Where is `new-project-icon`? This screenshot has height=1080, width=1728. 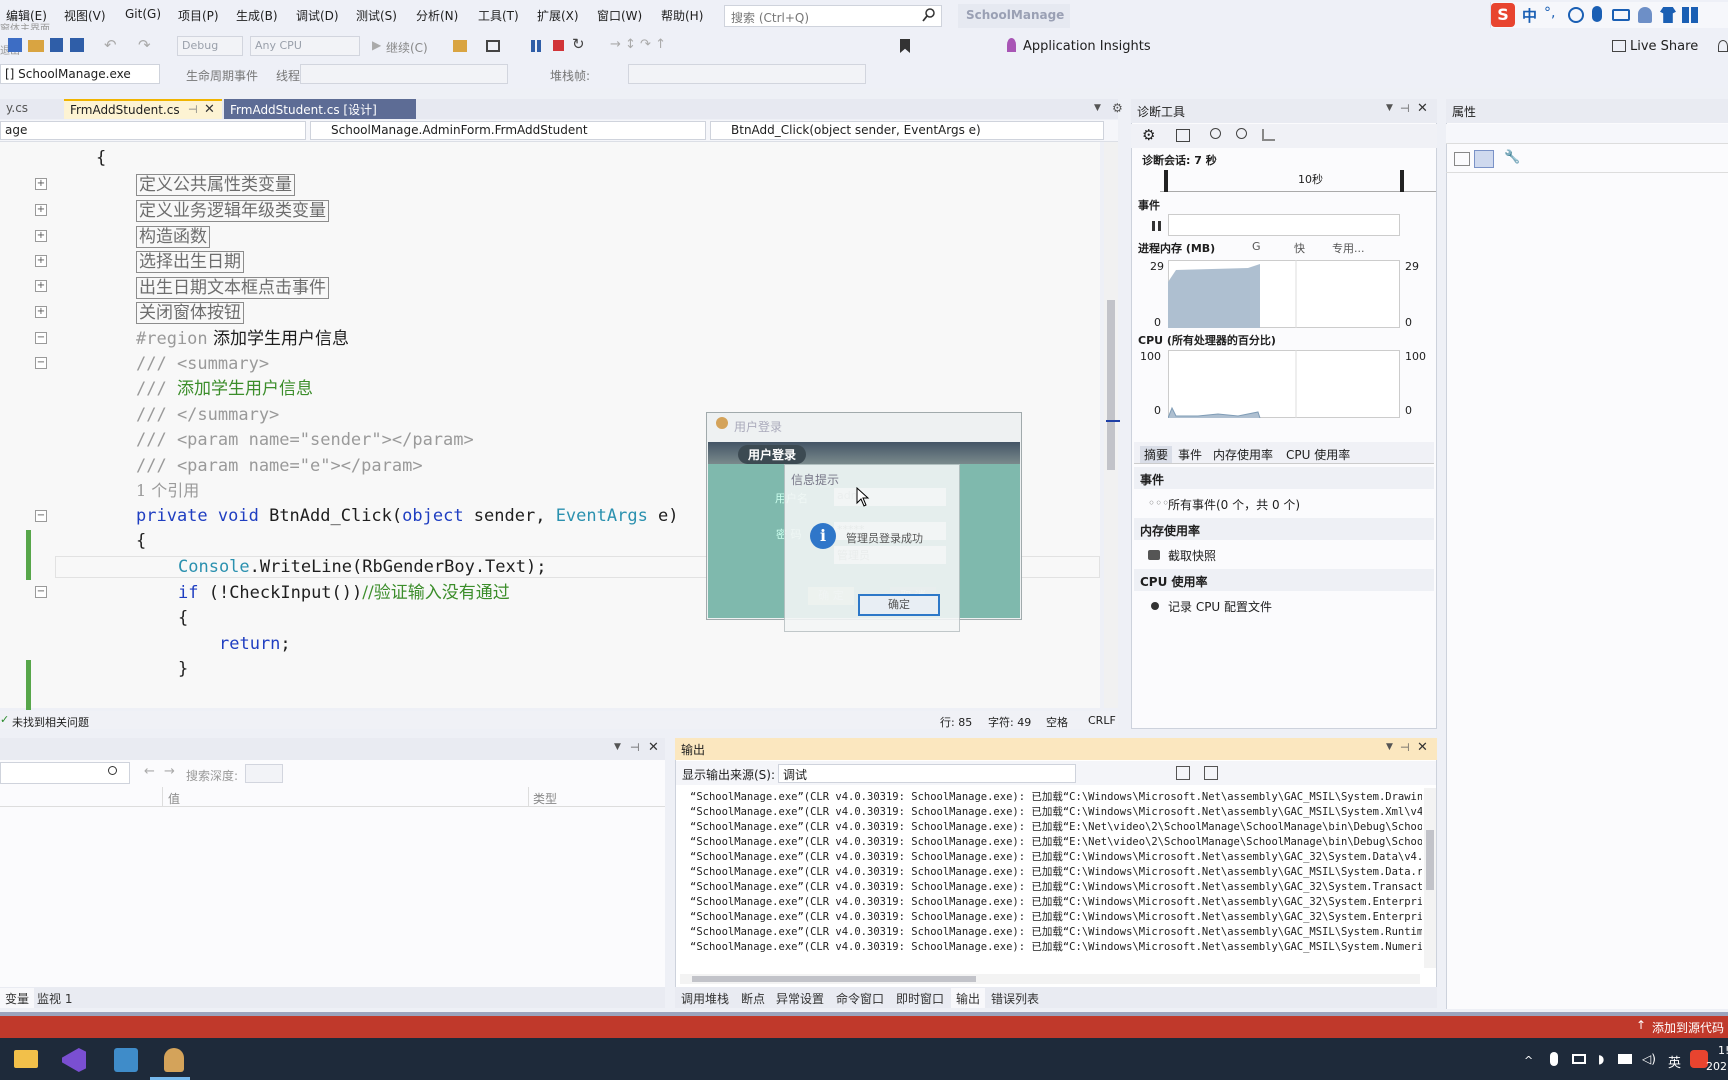 new-project-icon is located at coordinates (15, 45).